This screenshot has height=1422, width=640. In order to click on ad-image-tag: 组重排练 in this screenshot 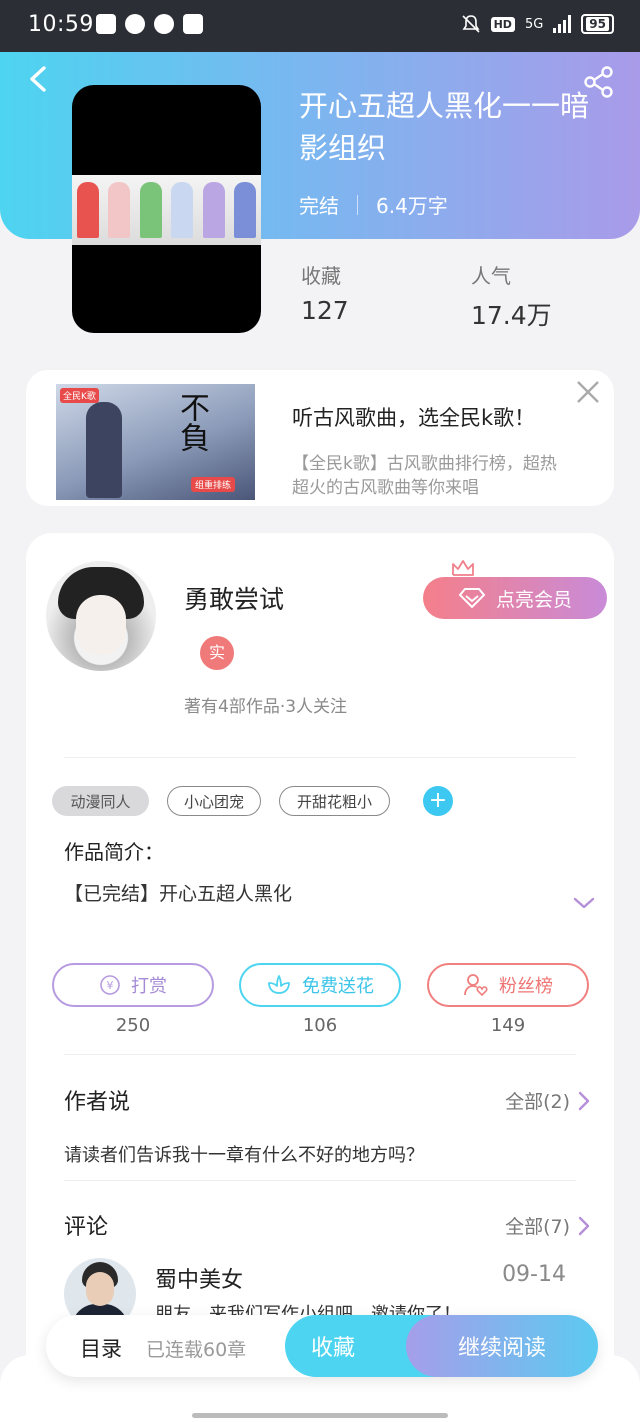, I will do `click(212, 484)`.